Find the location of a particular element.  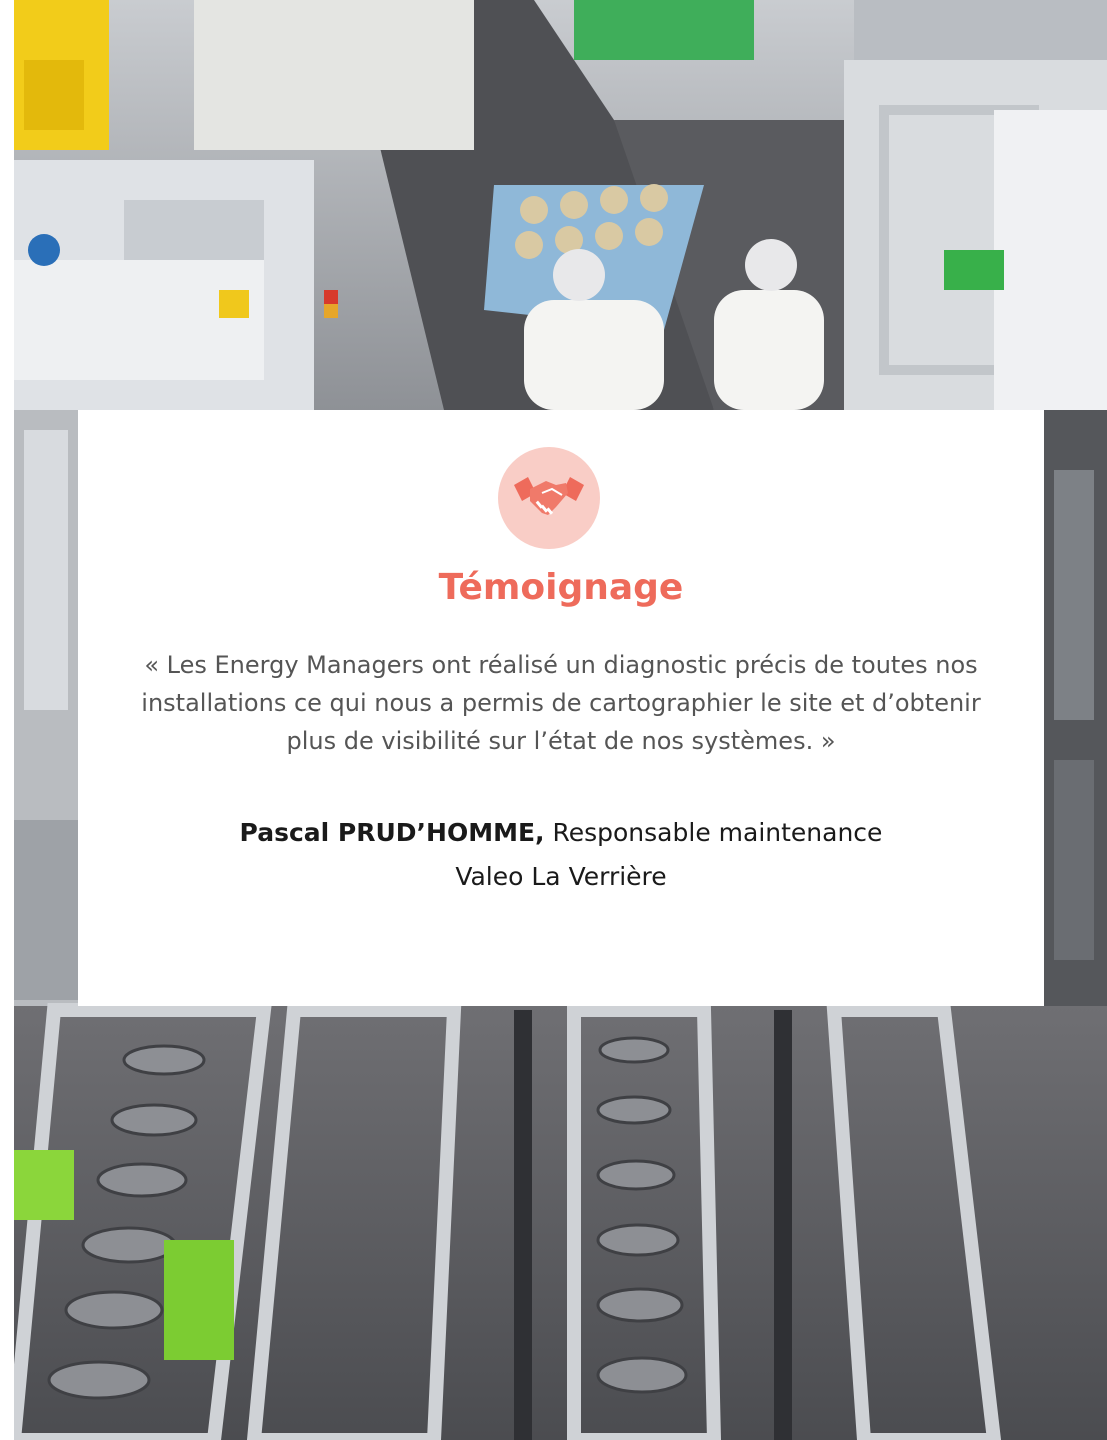

testimonial-heading: Témoignage is located at coordinates (561, 587).